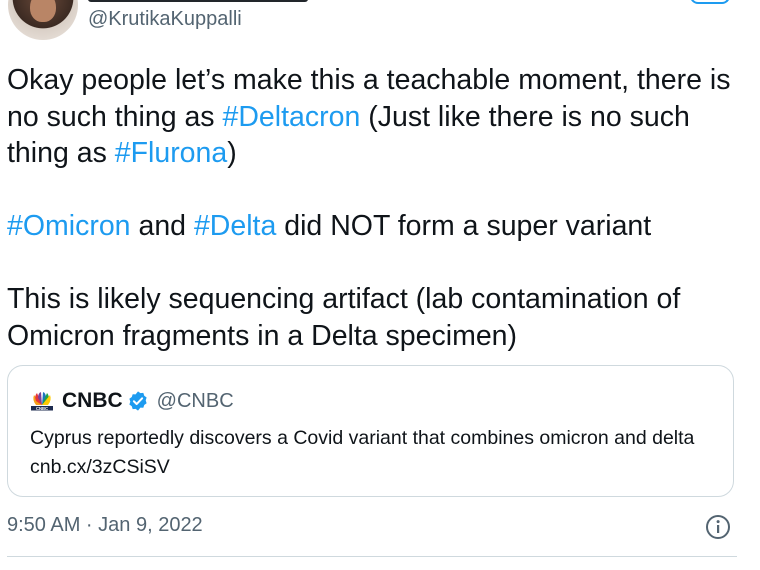 This screenshot has height=570, width=760. Describe the element at coordinates (710, 2) in the screenshot. I see `more-options-icon-cropped` at that location.